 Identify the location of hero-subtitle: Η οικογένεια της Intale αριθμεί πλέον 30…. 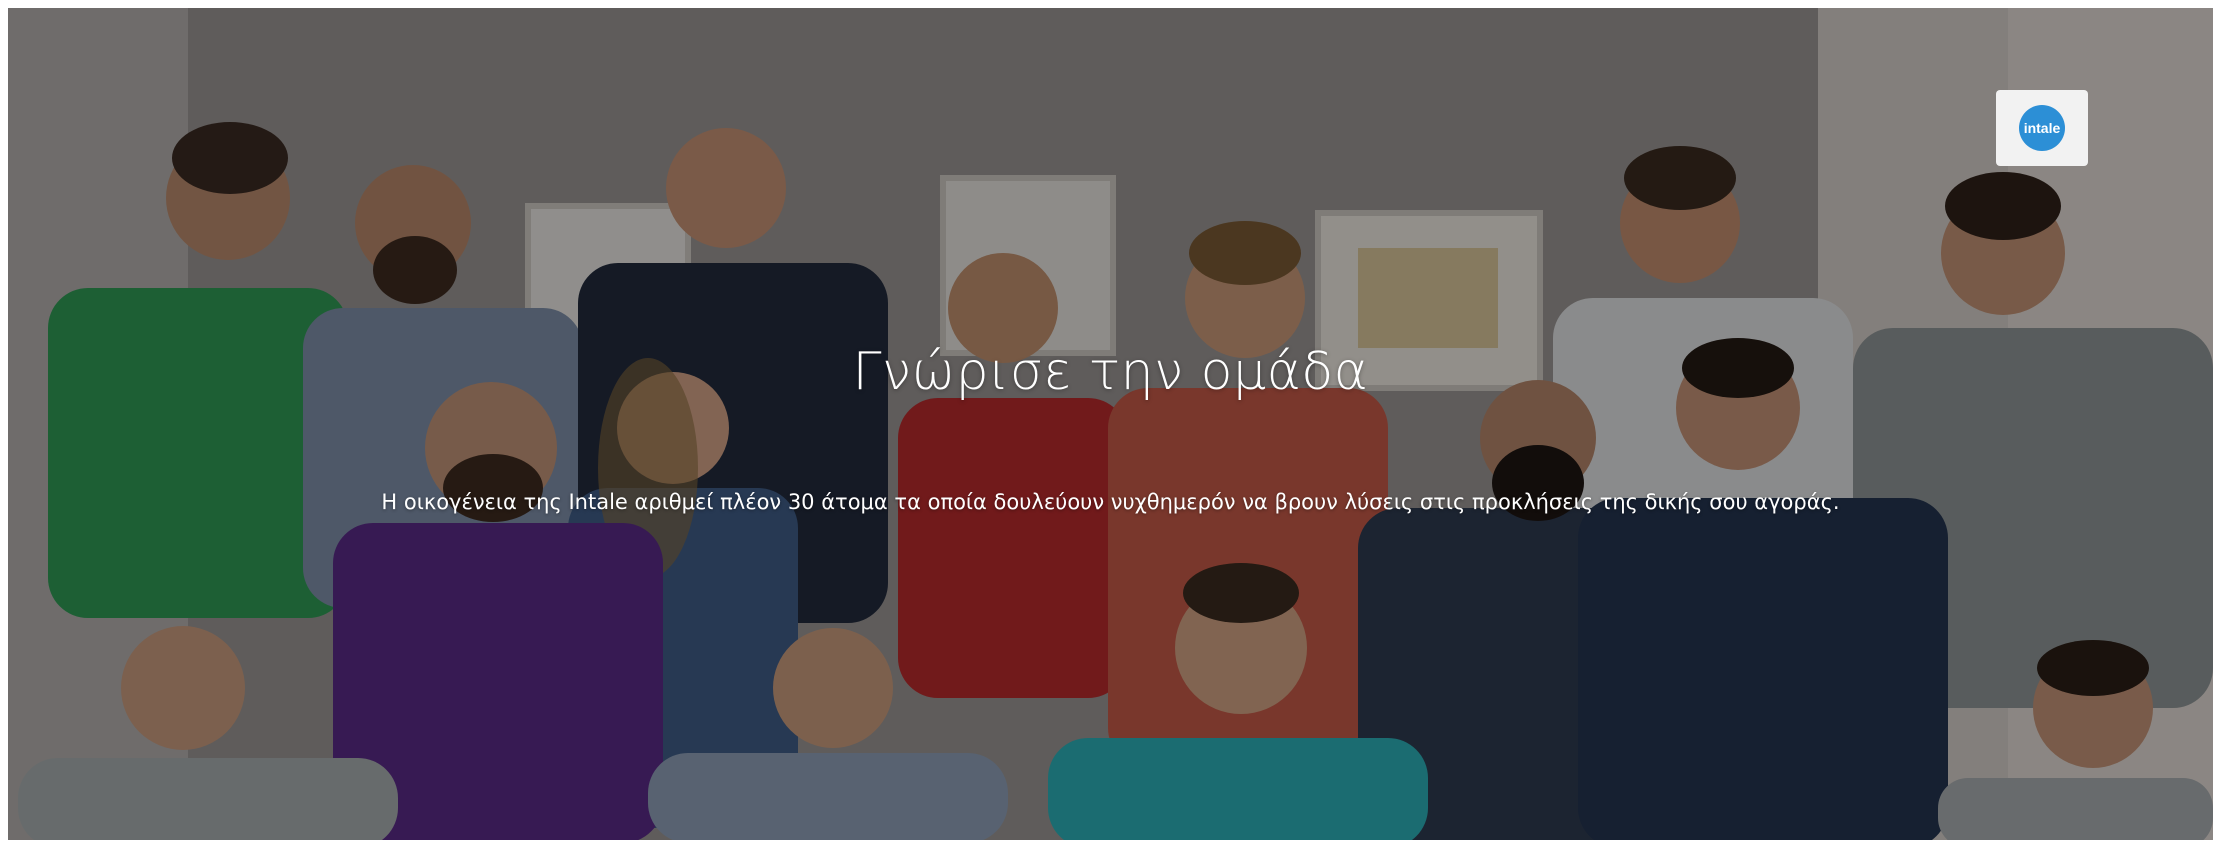
(1110, 502).